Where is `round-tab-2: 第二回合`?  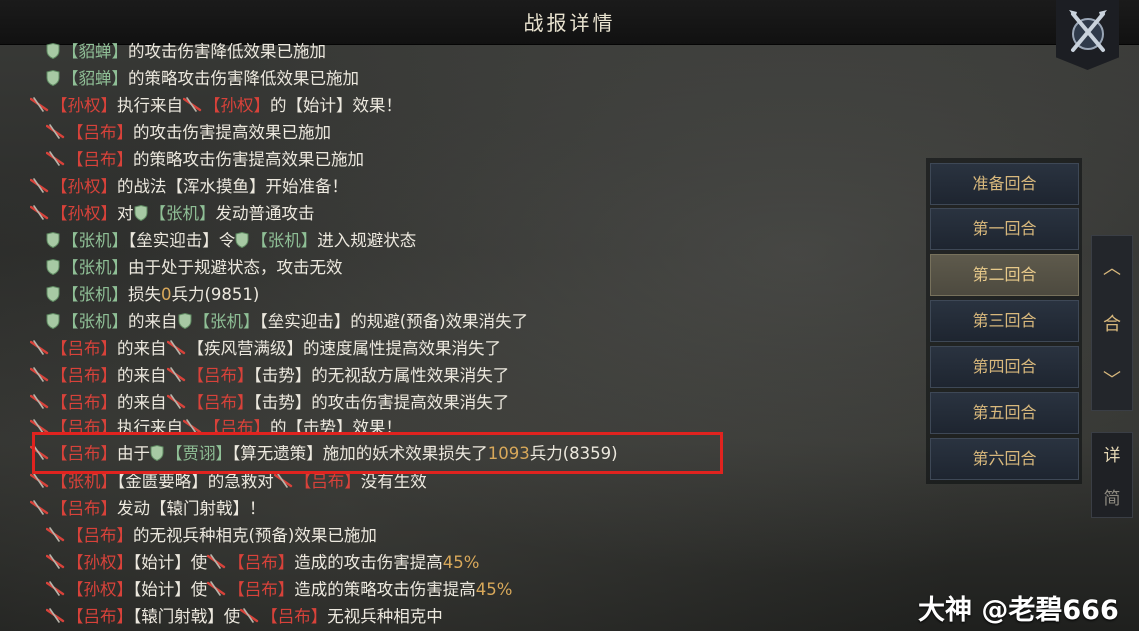 round-tab-2: 第二回合 is located at coordinates (1004, 275).